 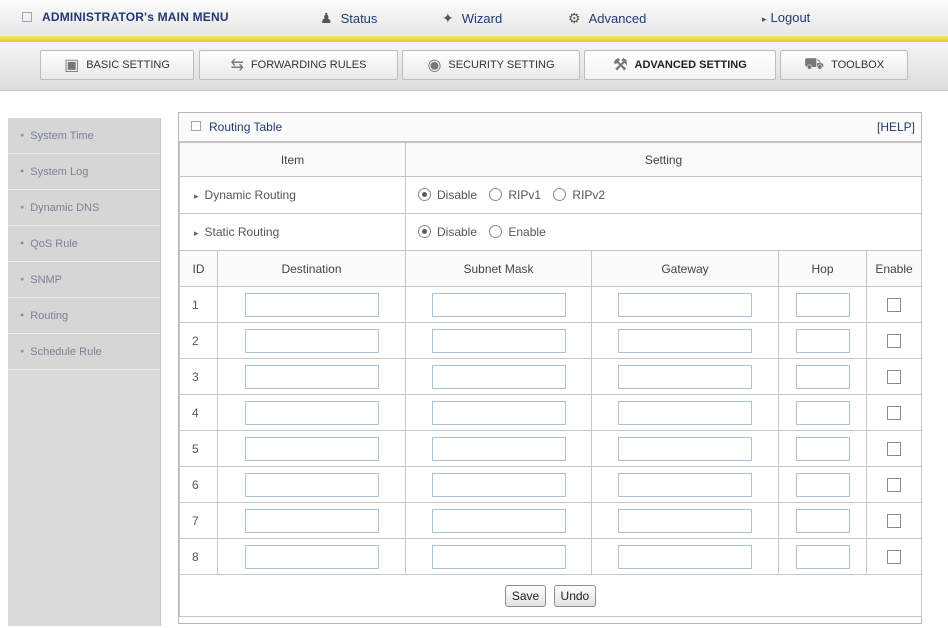 I want to click on dynamic-ripv2-radio, so click(x=560, y=195).